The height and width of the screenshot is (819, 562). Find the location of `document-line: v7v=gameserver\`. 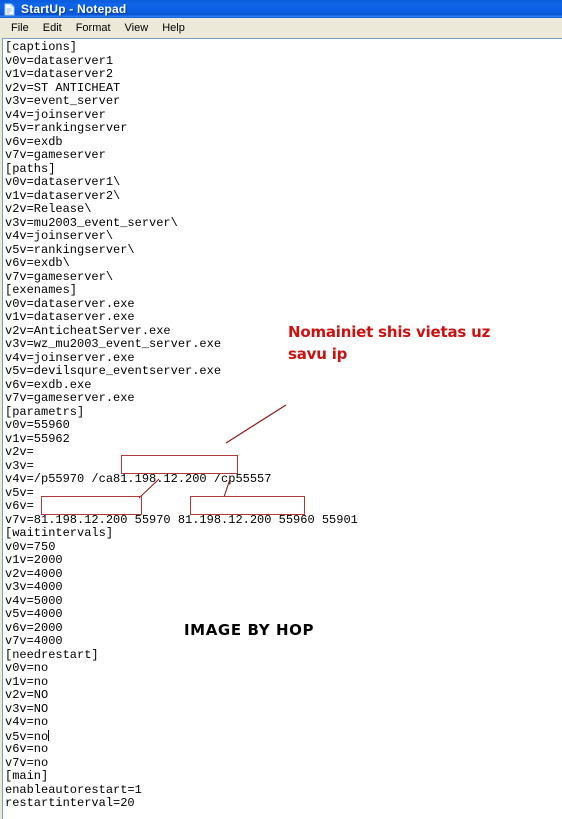

document-line: v7v=gameserver\ is located at coordinates (59, 276).